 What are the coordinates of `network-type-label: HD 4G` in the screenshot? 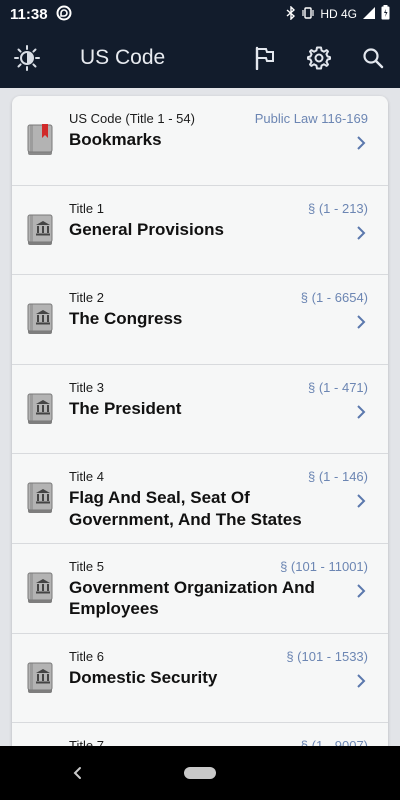 It's located at (338, 14).